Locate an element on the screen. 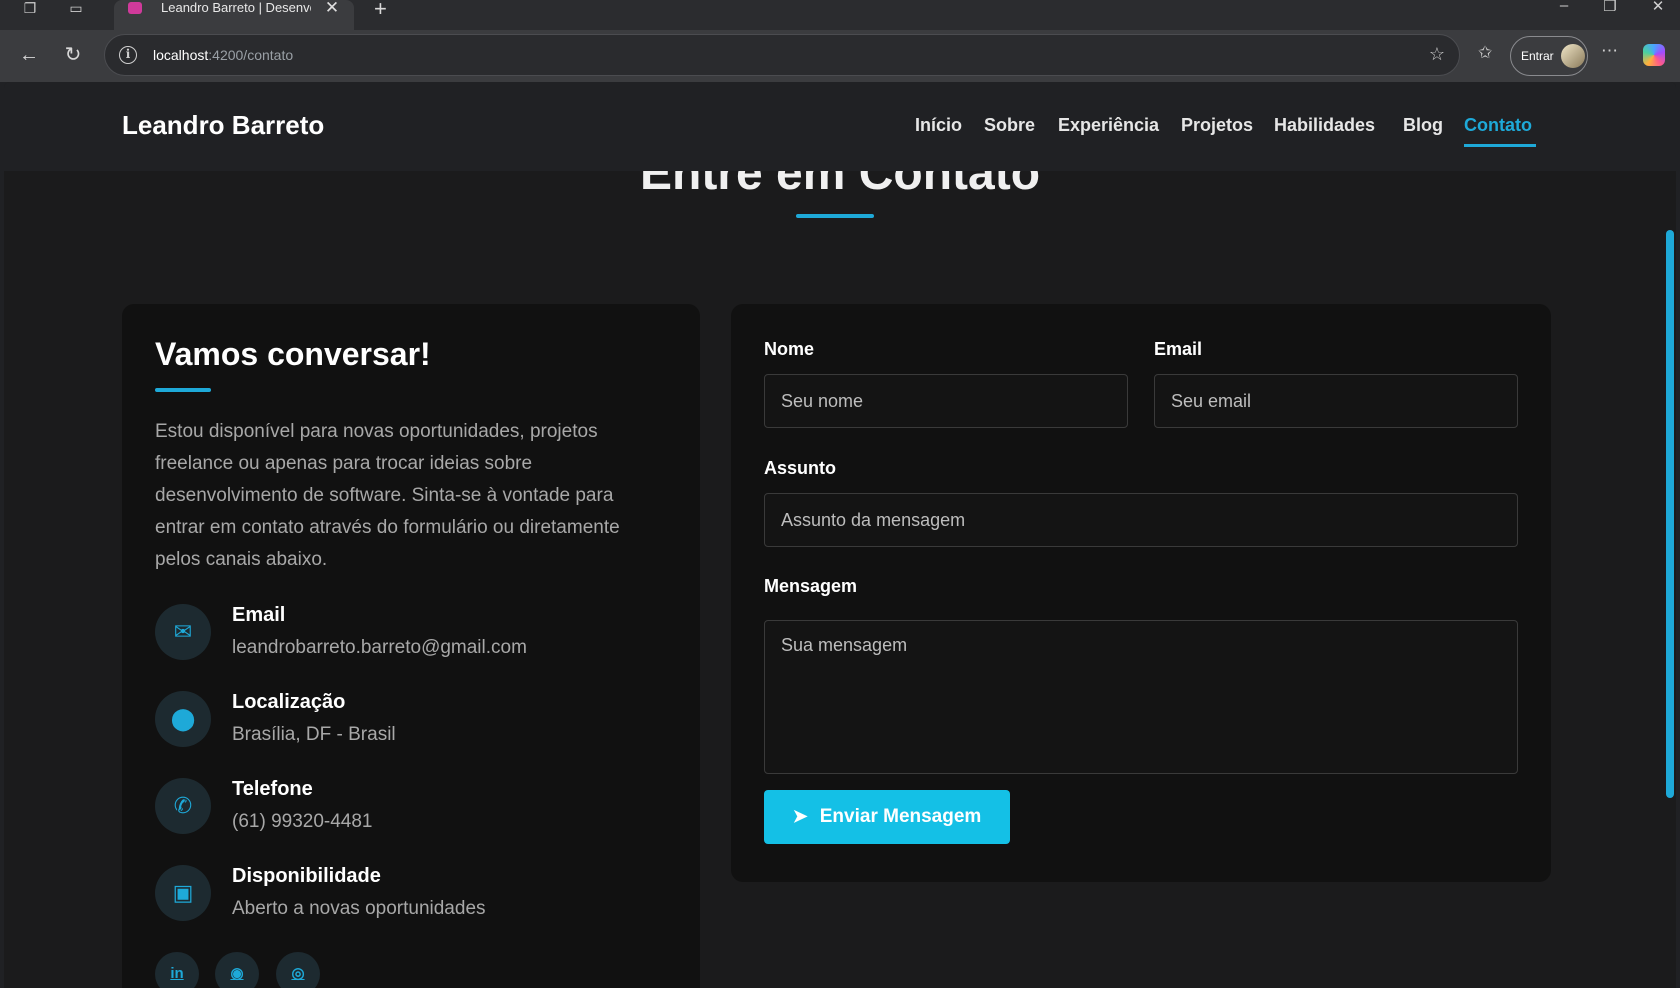 The image size is (1680, 988). contact-heading: Vamos conversar! is located at coordinates (293, 354).